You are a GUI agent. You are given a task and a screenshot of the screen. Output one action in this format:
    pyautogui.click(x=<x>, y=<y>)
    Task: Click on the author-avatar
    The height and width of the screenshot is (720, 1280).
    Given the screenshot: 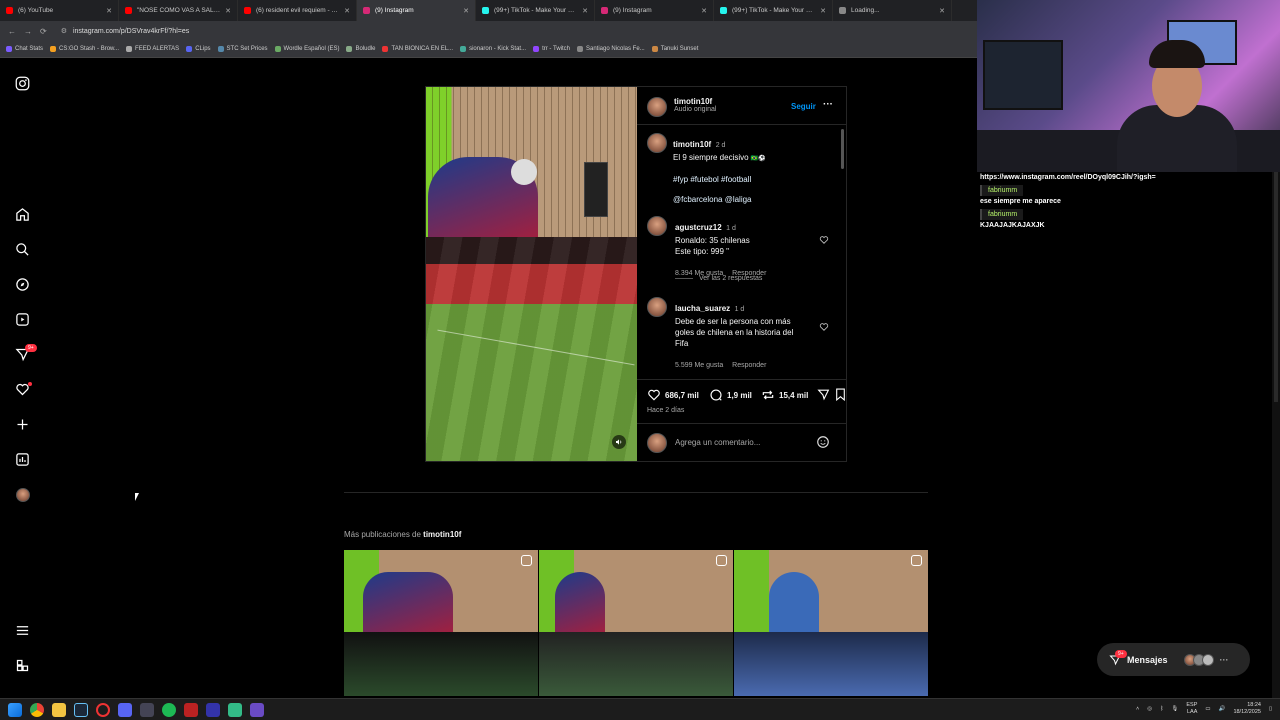 What is the action you would take?
    pyautogui.click(x=657, y=107)
    